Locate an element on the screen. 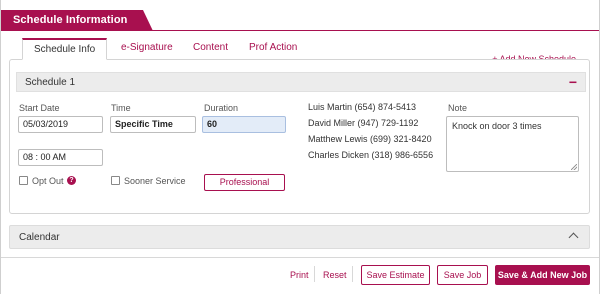  section-title: Schedule Information is located at coordinates (70, 20).